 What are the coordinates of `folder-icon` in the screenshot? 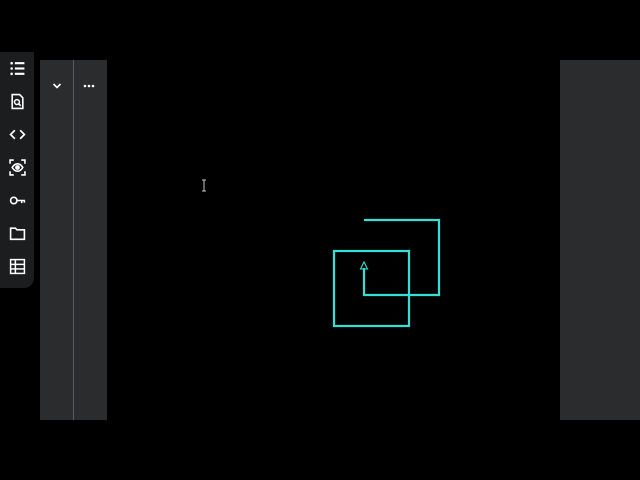 It's located at (17, 233).